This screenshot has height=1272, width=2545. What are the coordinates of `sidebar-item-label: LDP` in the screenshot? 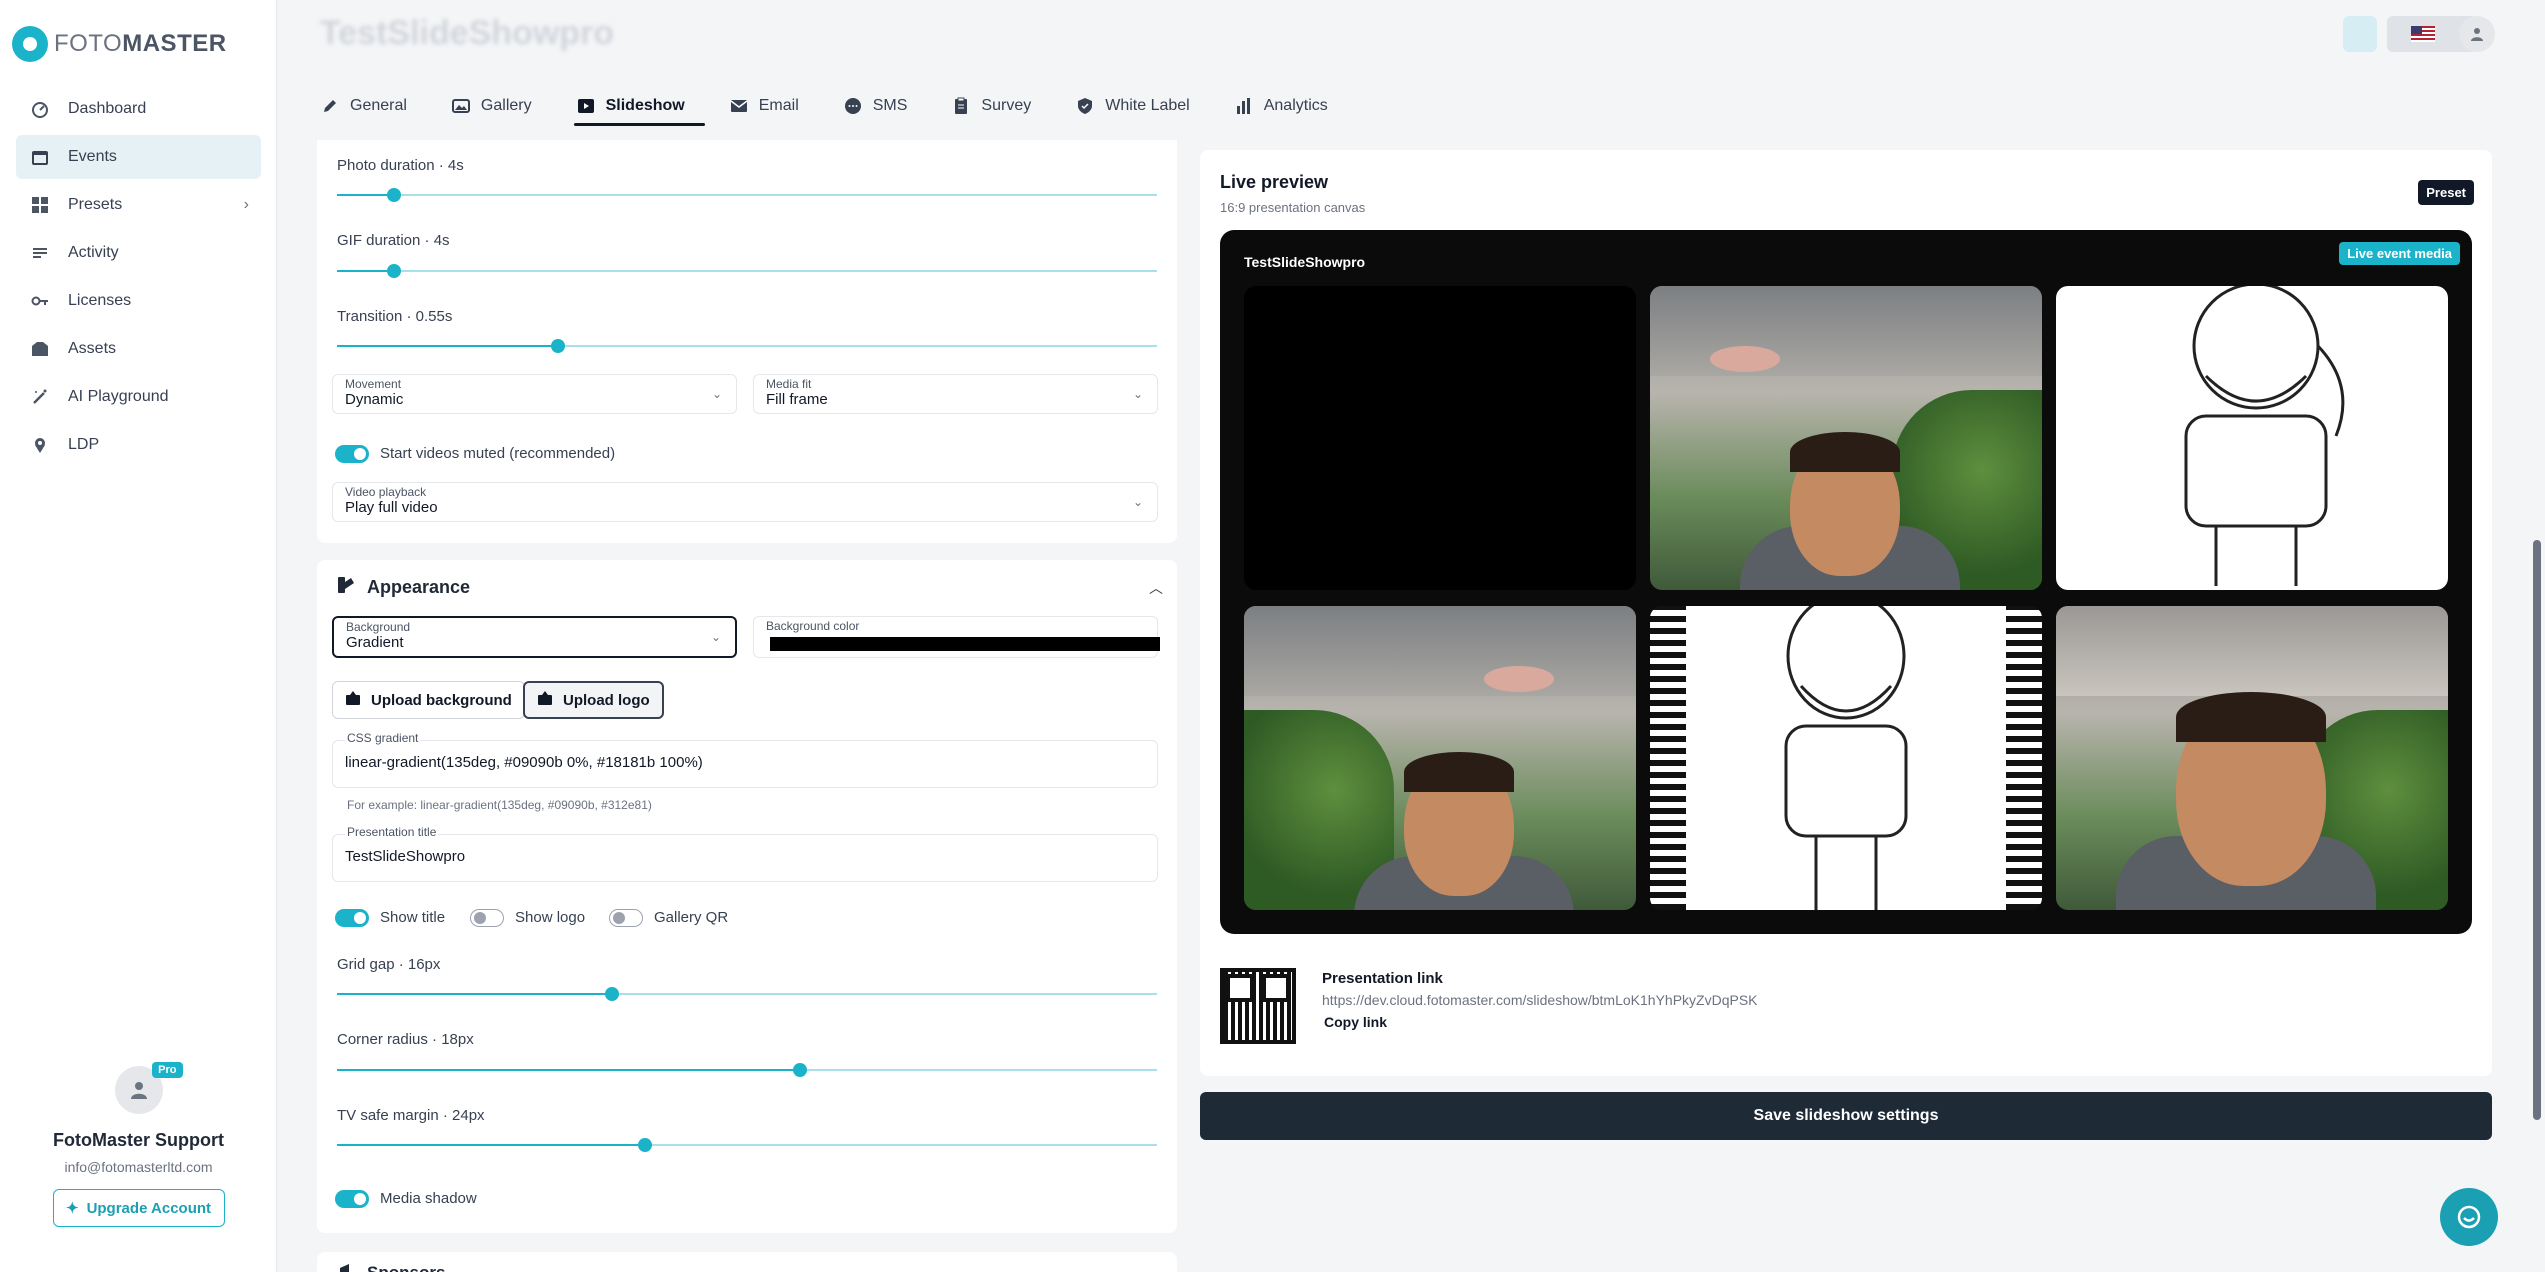 It's located at (84, 444).